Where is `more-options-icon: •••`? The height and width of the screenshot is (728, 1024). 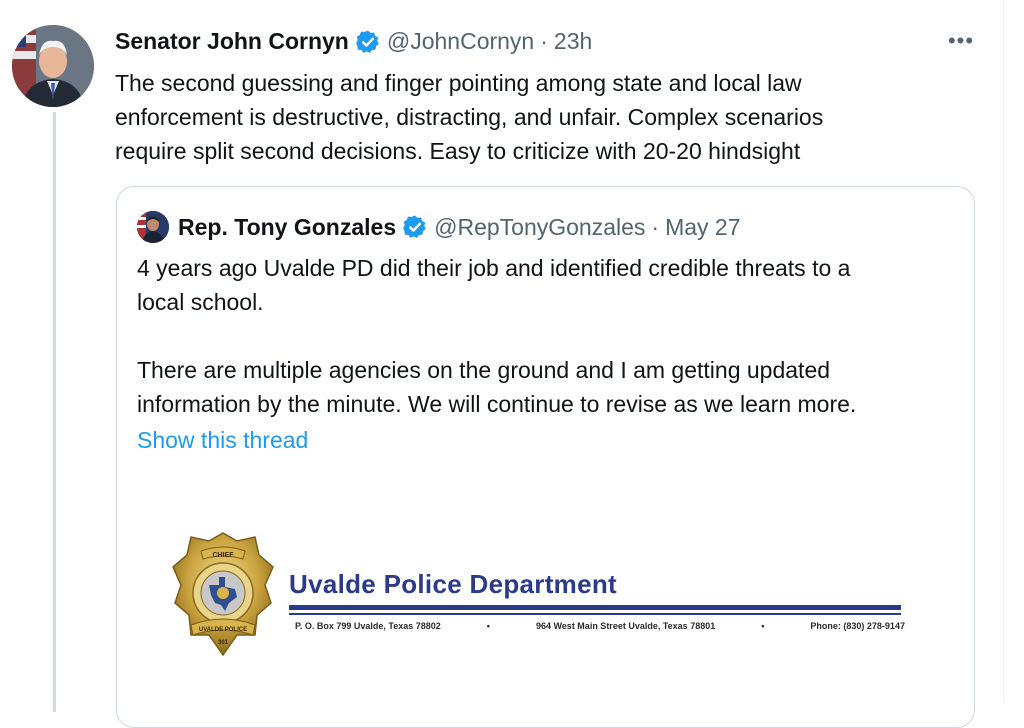
more-options-icon: ••• is located at coordinates (961, 41).